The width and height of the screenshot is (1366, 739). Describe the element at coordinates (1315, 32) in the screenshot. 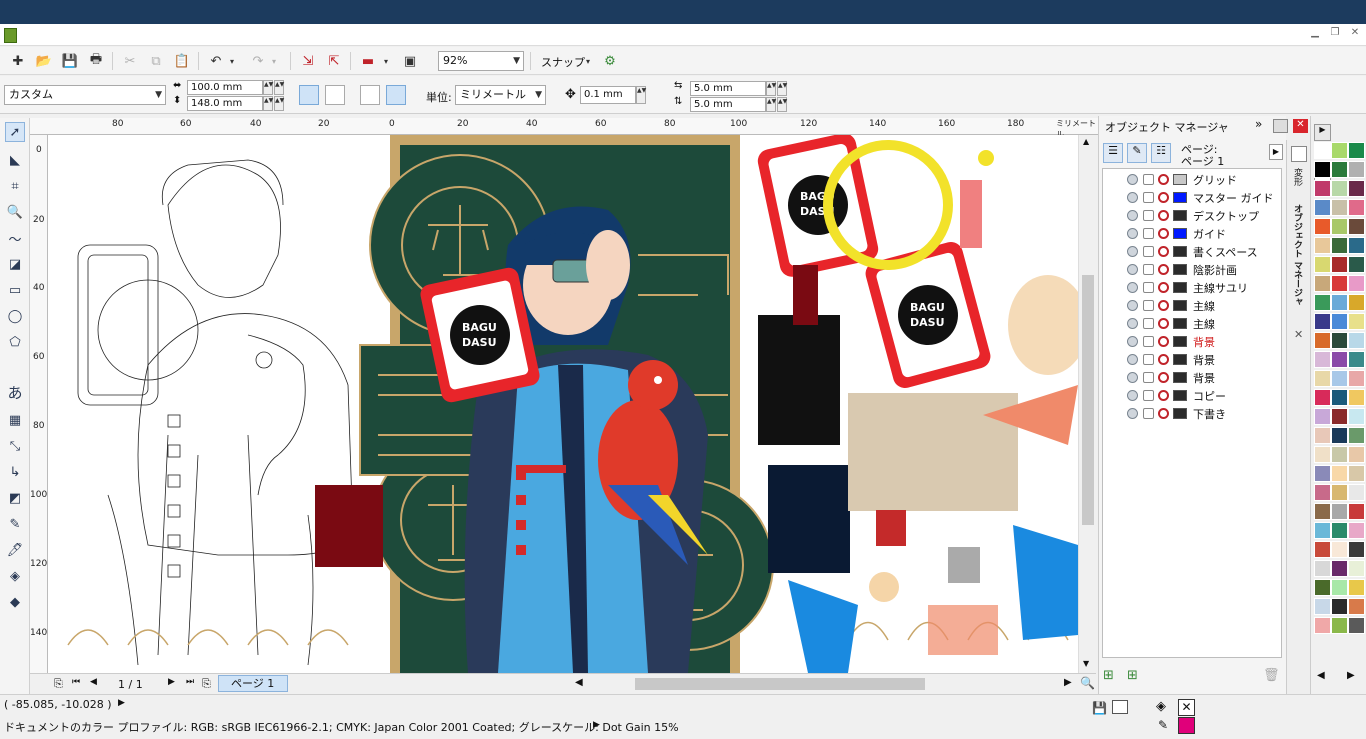

I see `minimize-icon: ▁` at that location.